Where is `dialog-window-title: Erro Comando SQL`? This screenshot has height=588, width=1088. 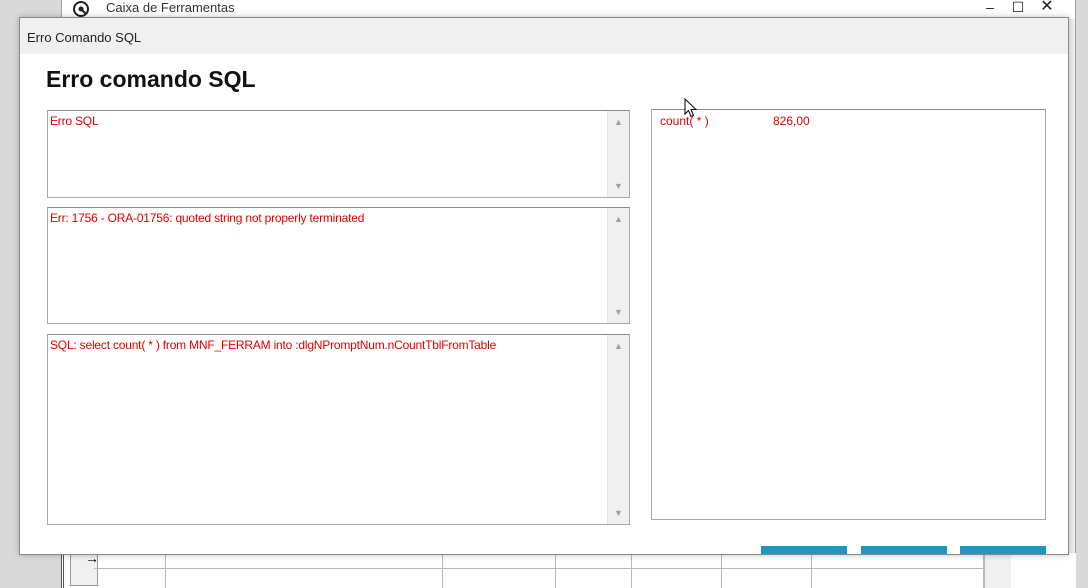 dialog-window-title: Erro Comando SQL is located at coordinates (84, 37).